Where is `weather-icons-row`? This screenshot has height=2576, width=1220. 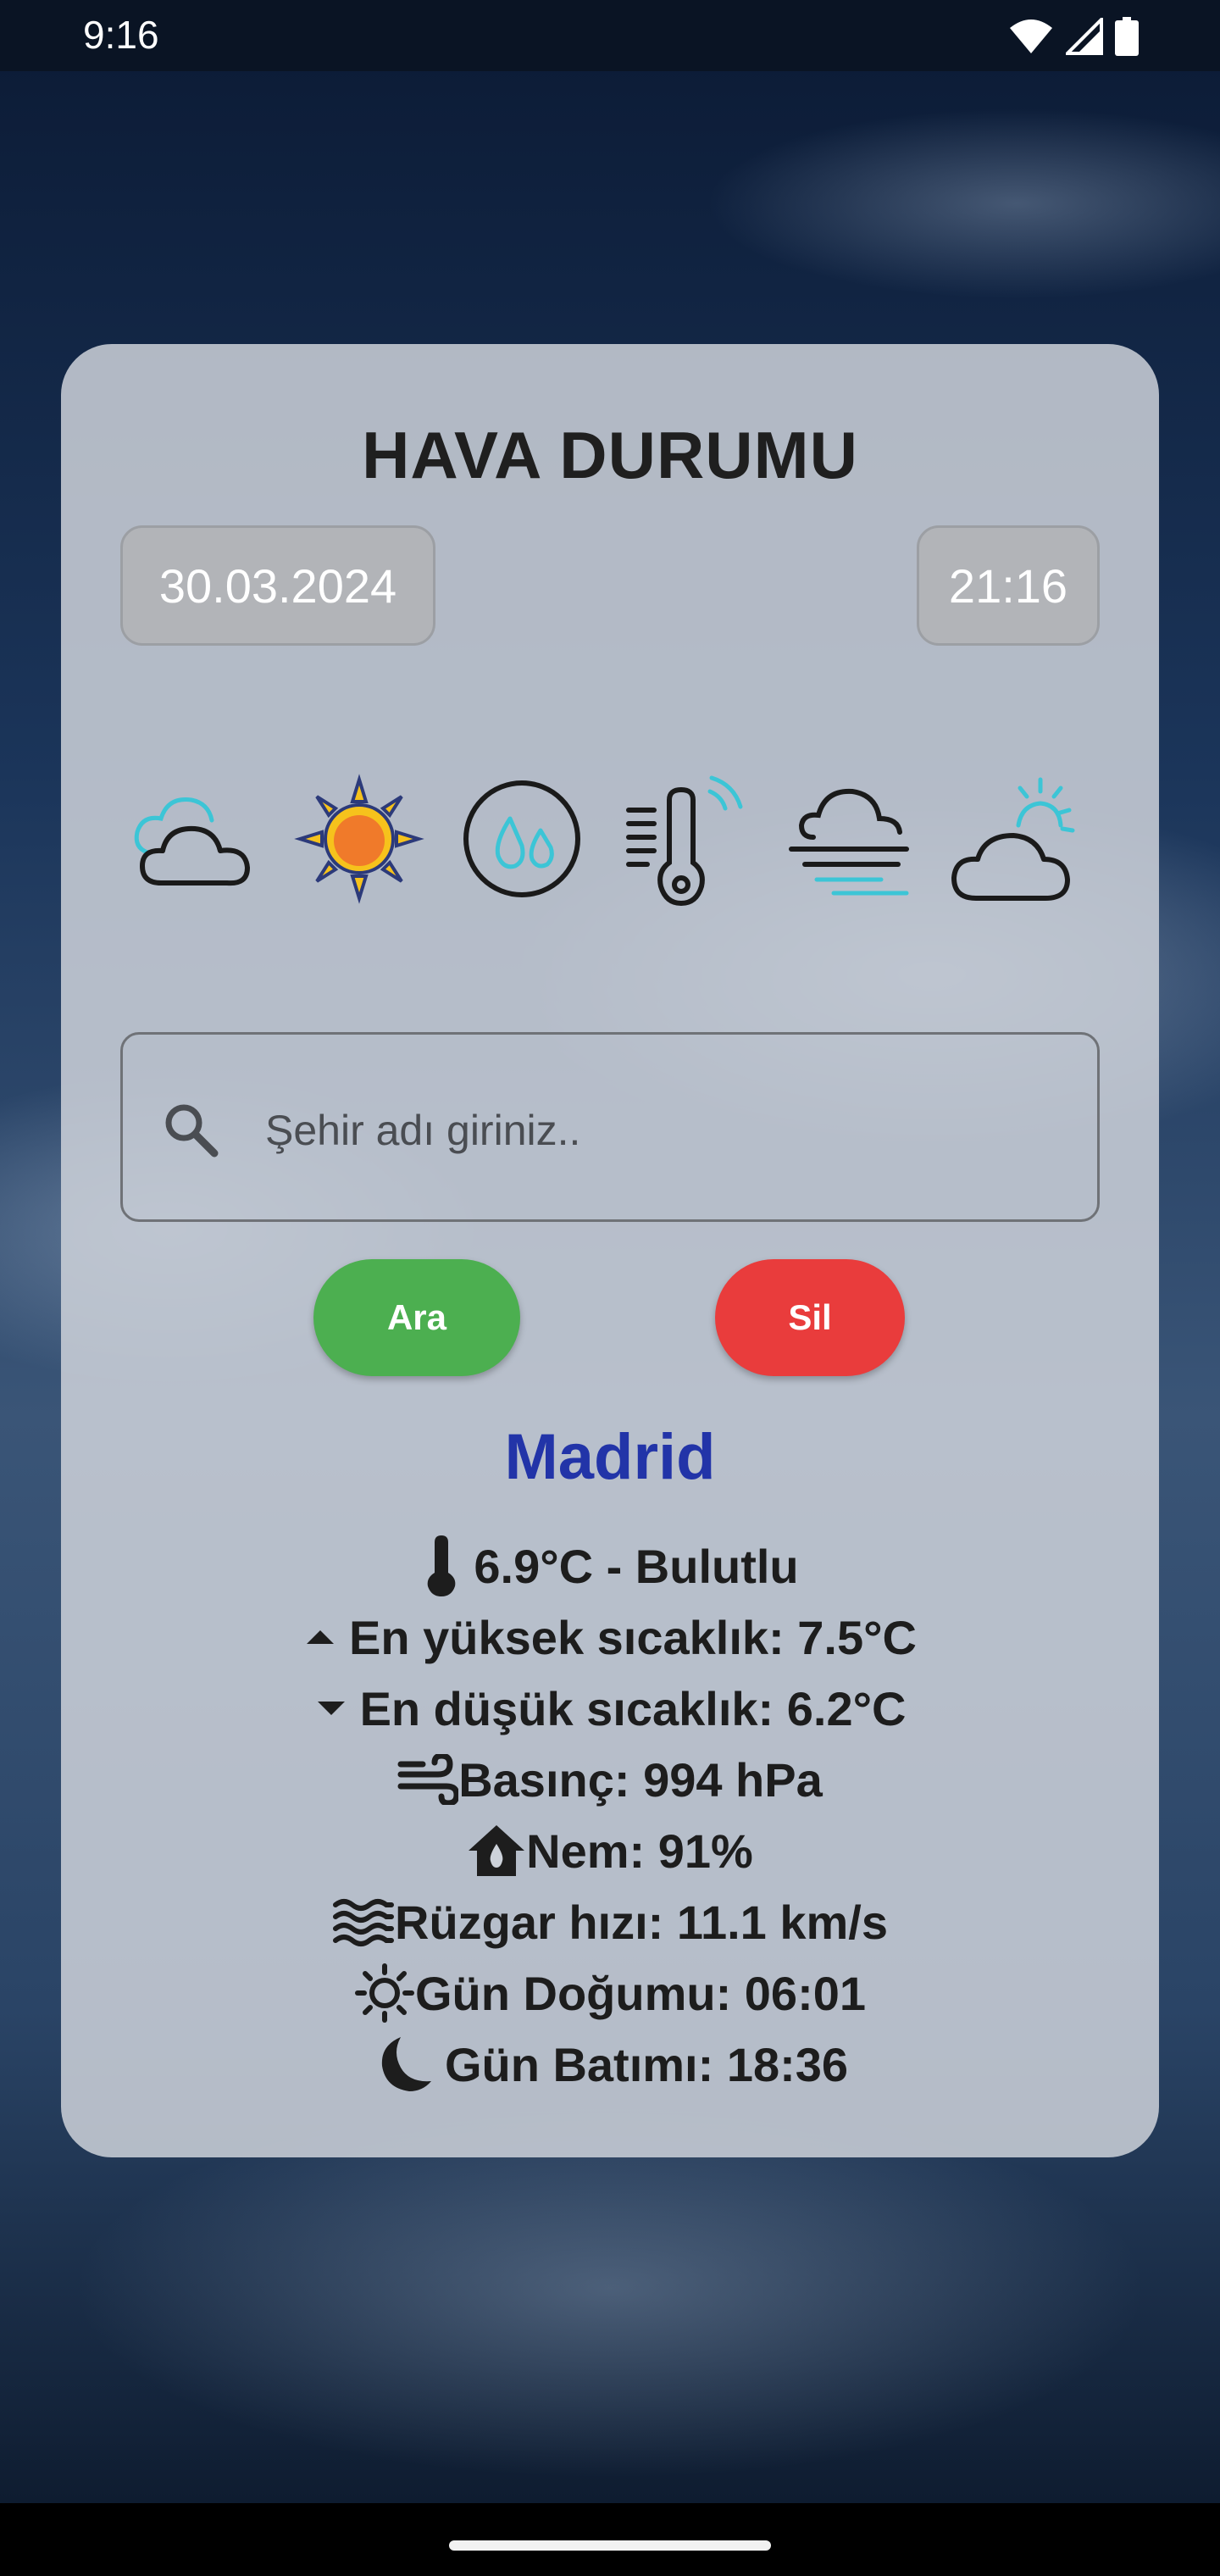
weather-icons-row is located at coordinates (620, 839).